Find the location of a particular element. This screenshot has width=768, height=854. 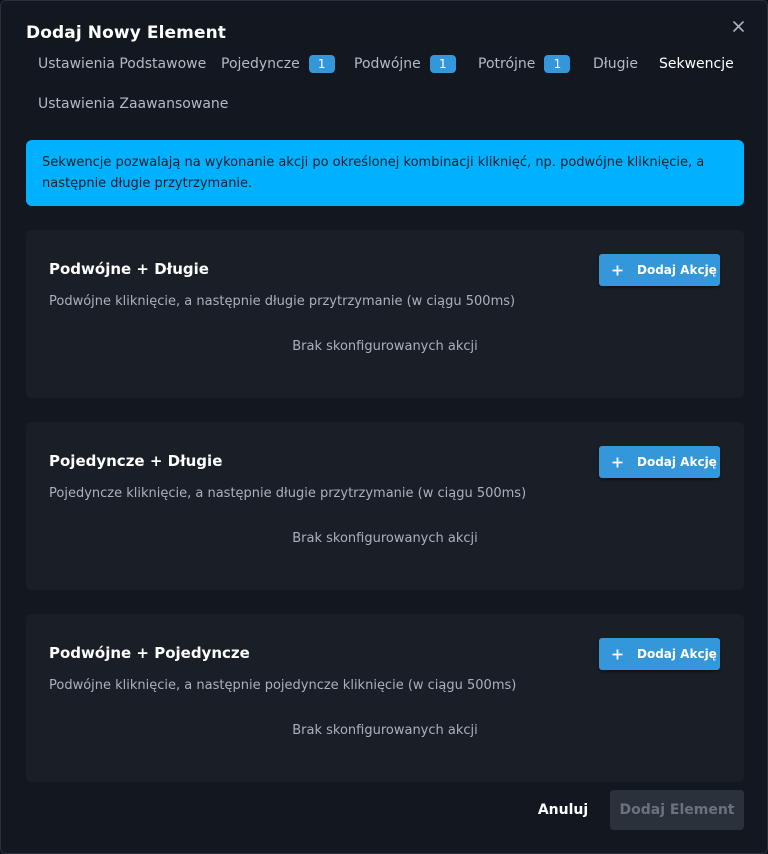

dialog-title: Dodaj Nowy Element is located at coordinates (126, 33).